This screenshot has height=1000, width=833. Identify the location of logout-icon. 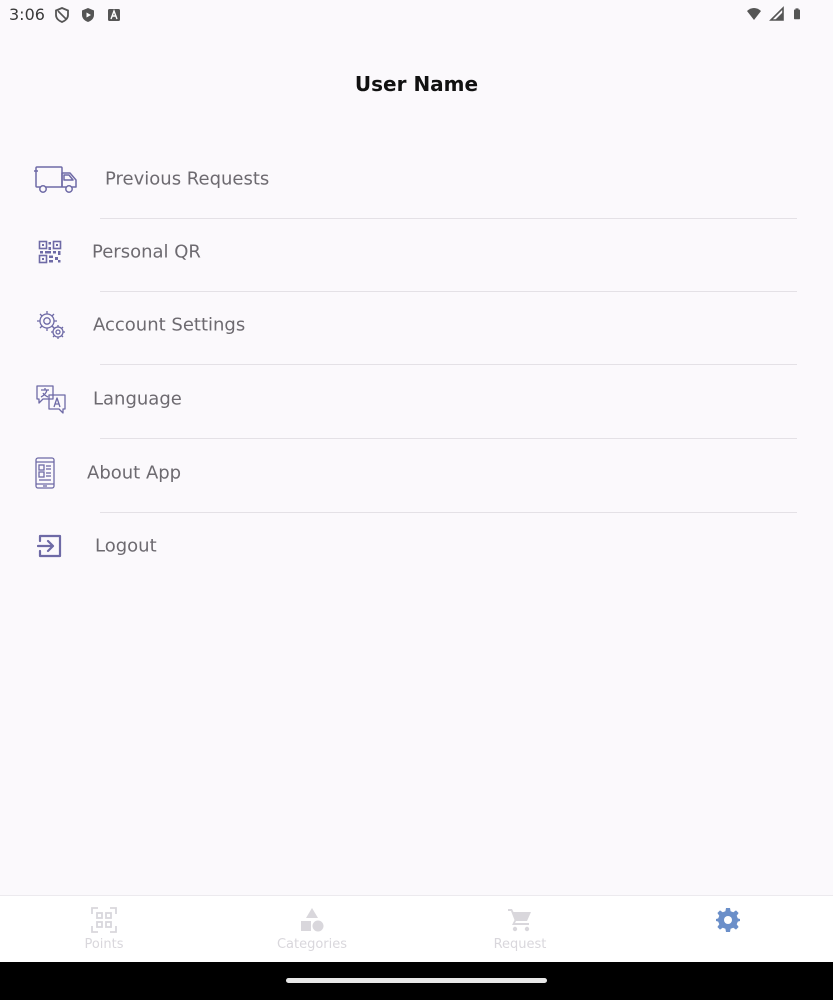
(49, 545).